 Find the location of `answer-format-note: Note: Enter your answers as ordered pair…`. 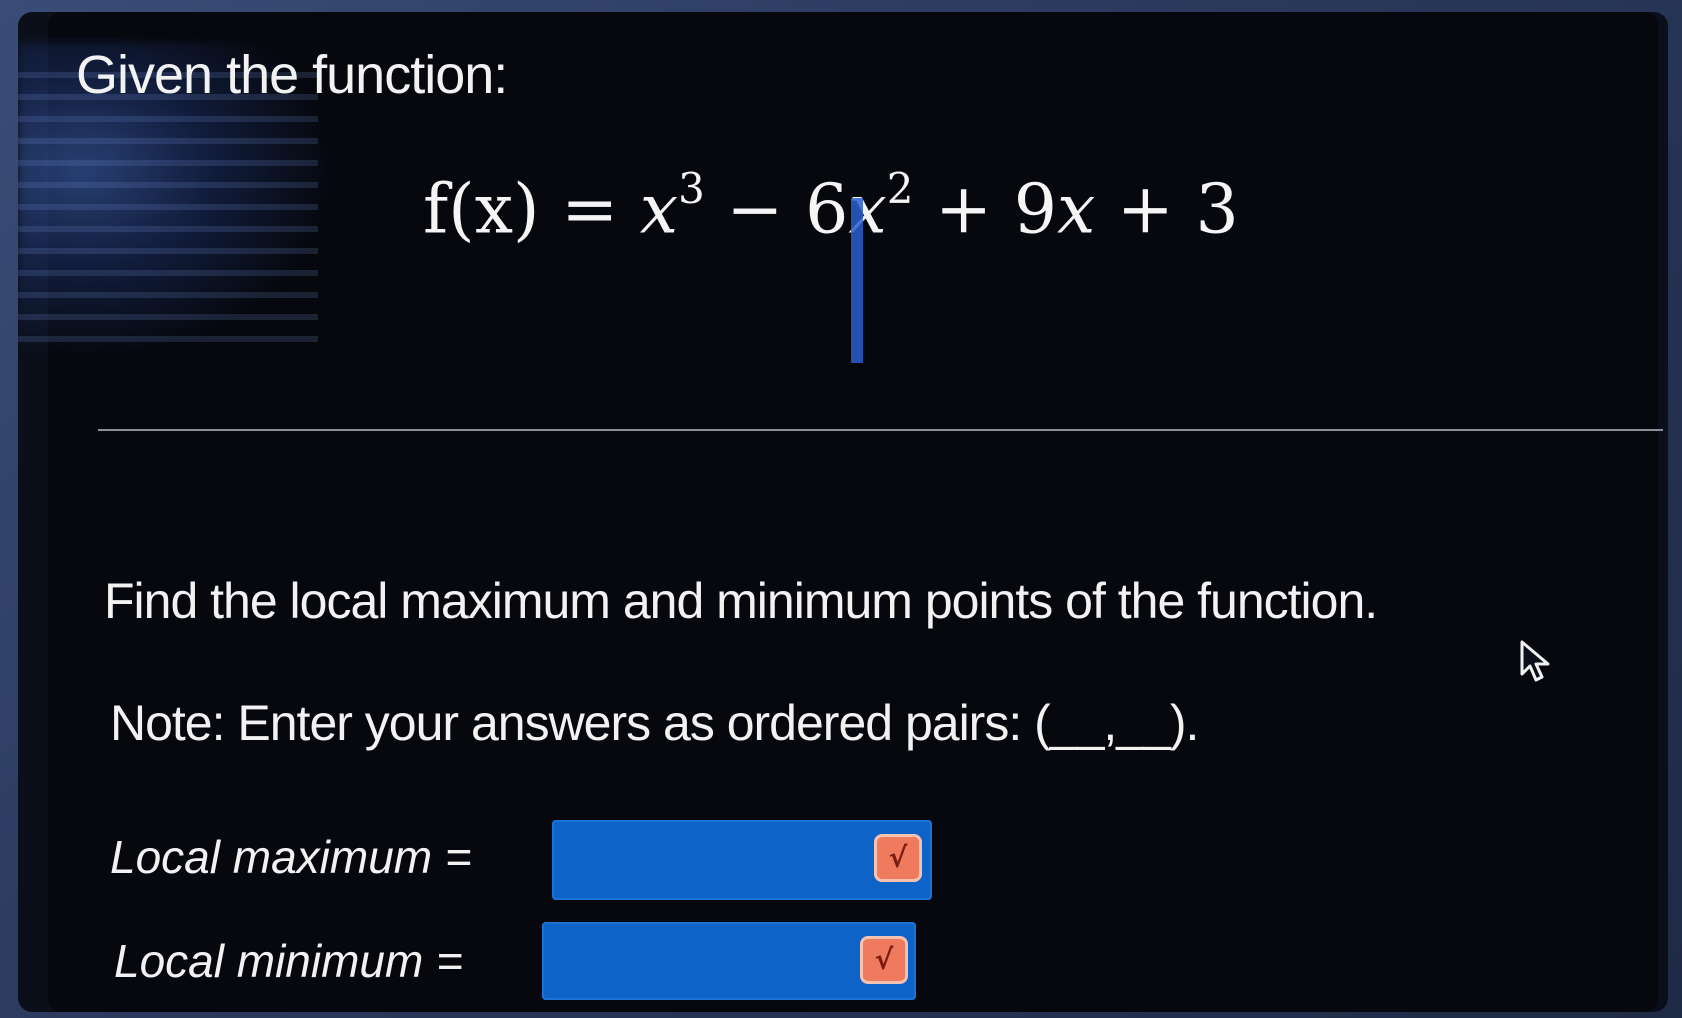

answer-format-note: Note: Enter your answers as ordered pair… is located at coordinates (654, 723).